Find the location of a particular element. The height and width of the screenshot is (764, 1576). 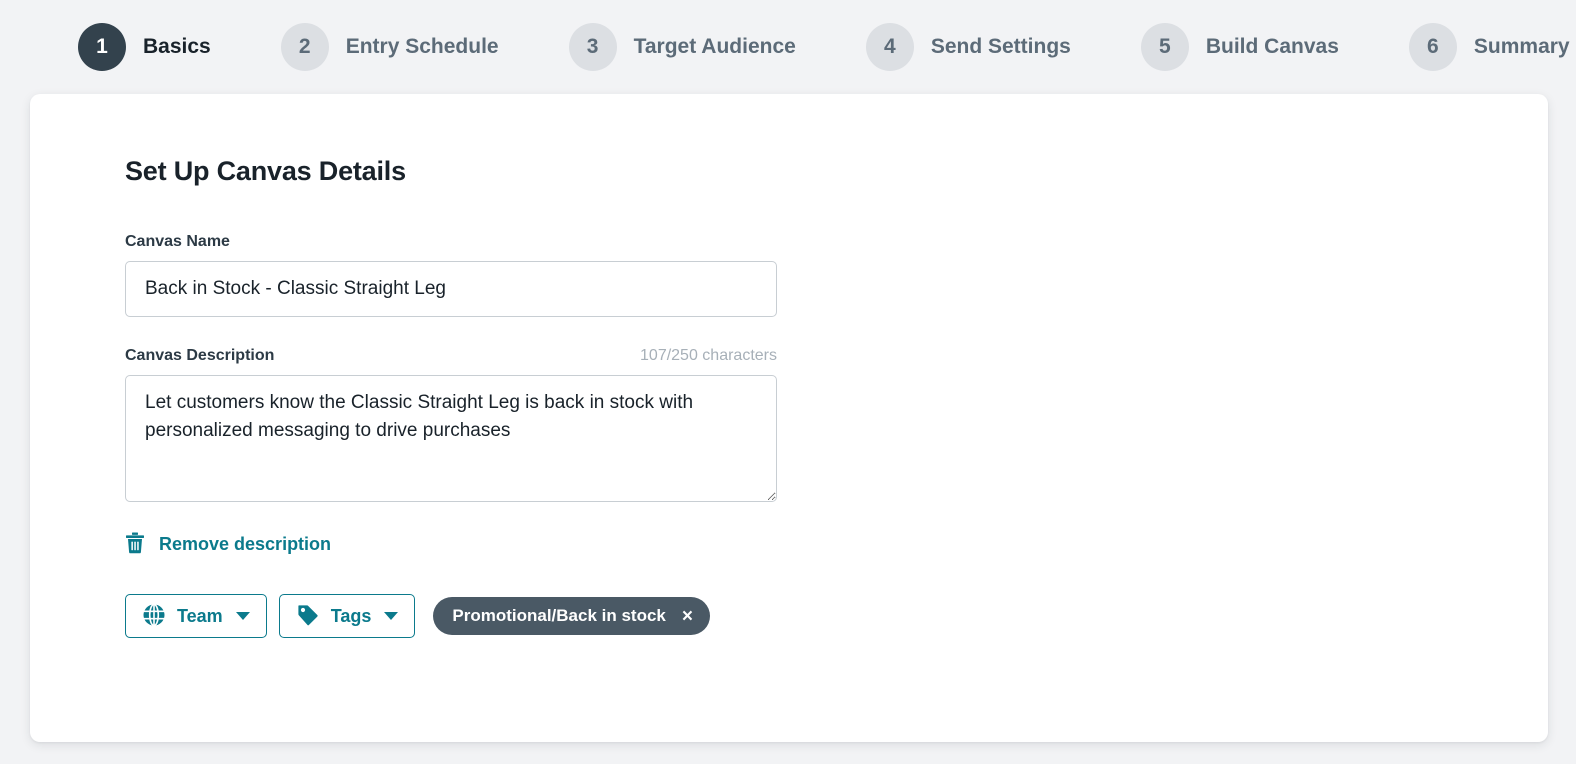

page-title: Set Up Canvas Details is located at coordinates (265, 171).